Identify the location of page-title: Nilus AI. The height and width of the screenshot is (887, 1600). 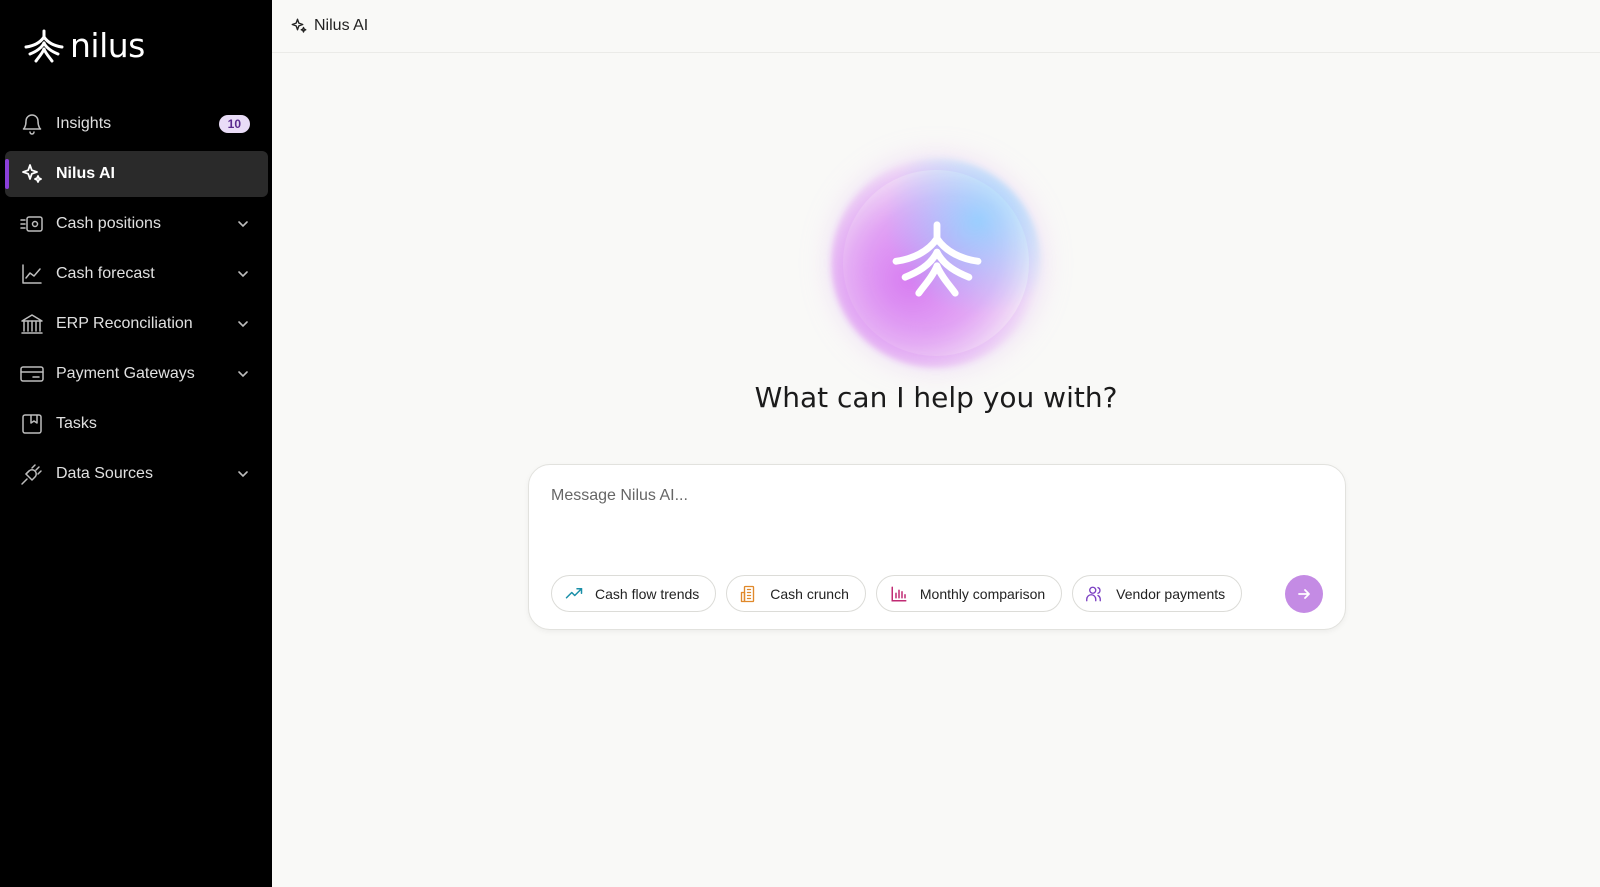
(341, 25).